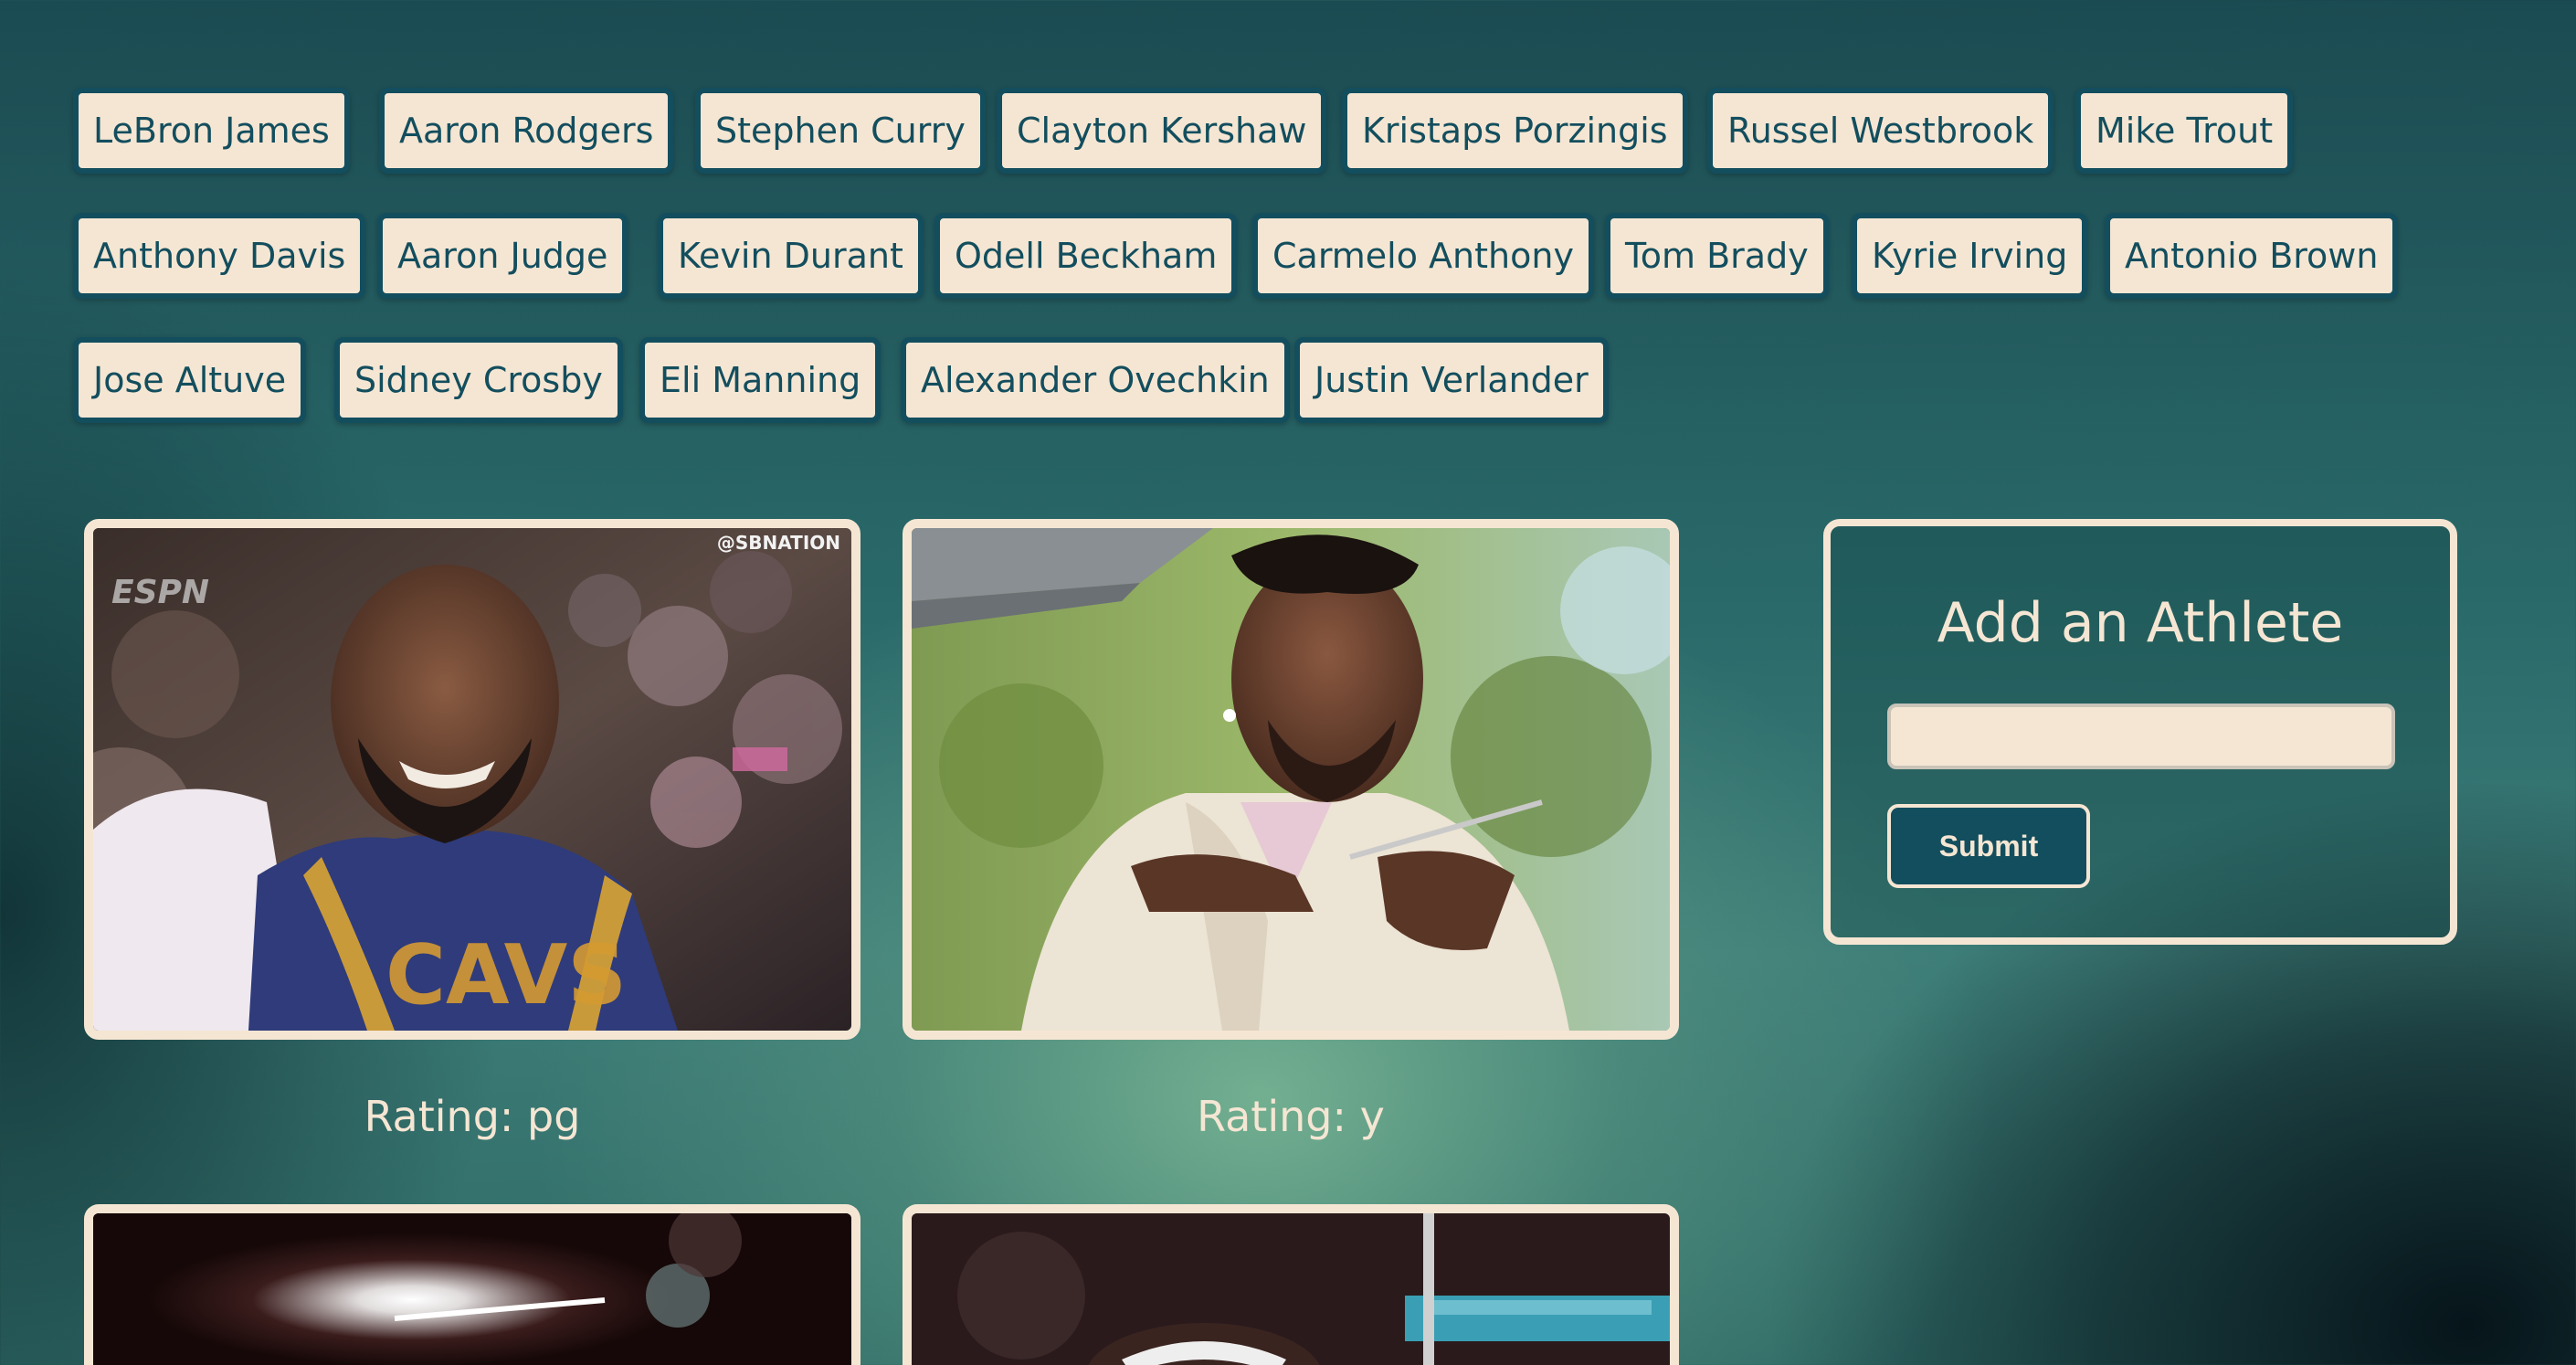 The height and width of the screenshot is (1365, 2576). Describe the element at coordinates (778, 543) in the screenshot. I see `sbnation-watermark: @SBNATION` at that location.